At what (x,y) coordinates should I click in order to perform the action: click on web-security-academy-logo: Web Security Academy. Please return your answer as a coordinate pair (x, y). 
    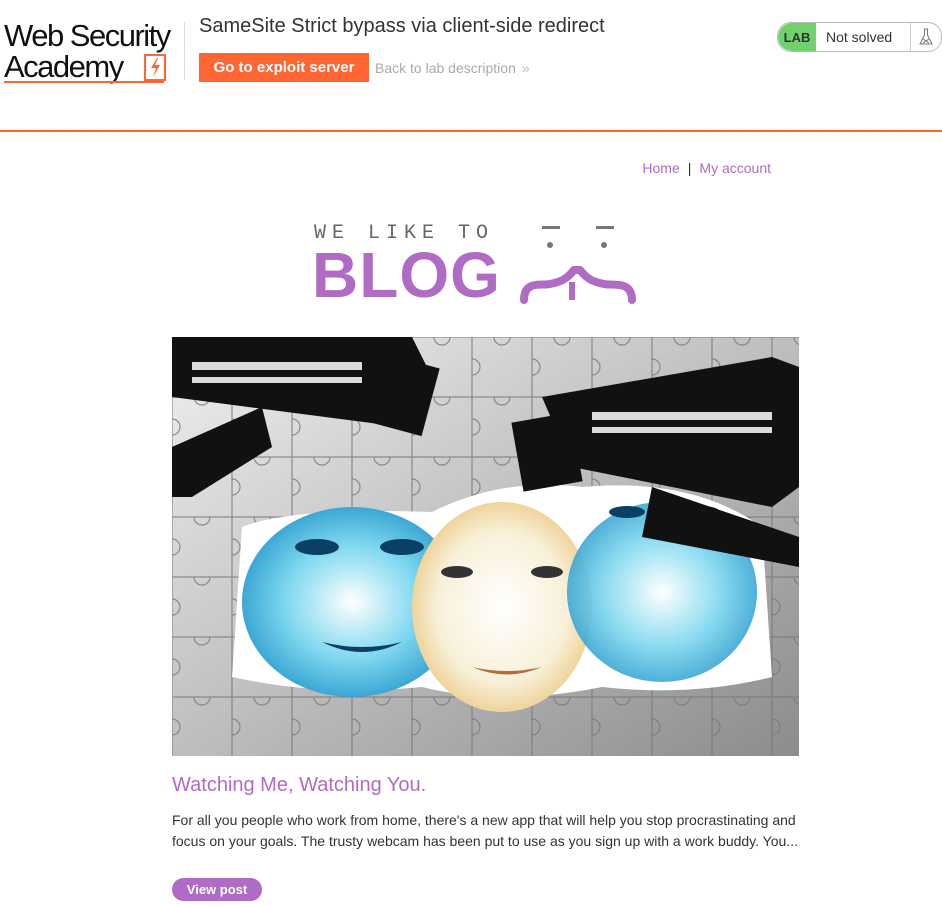
    Looking at the image, I should click on (94, 53).